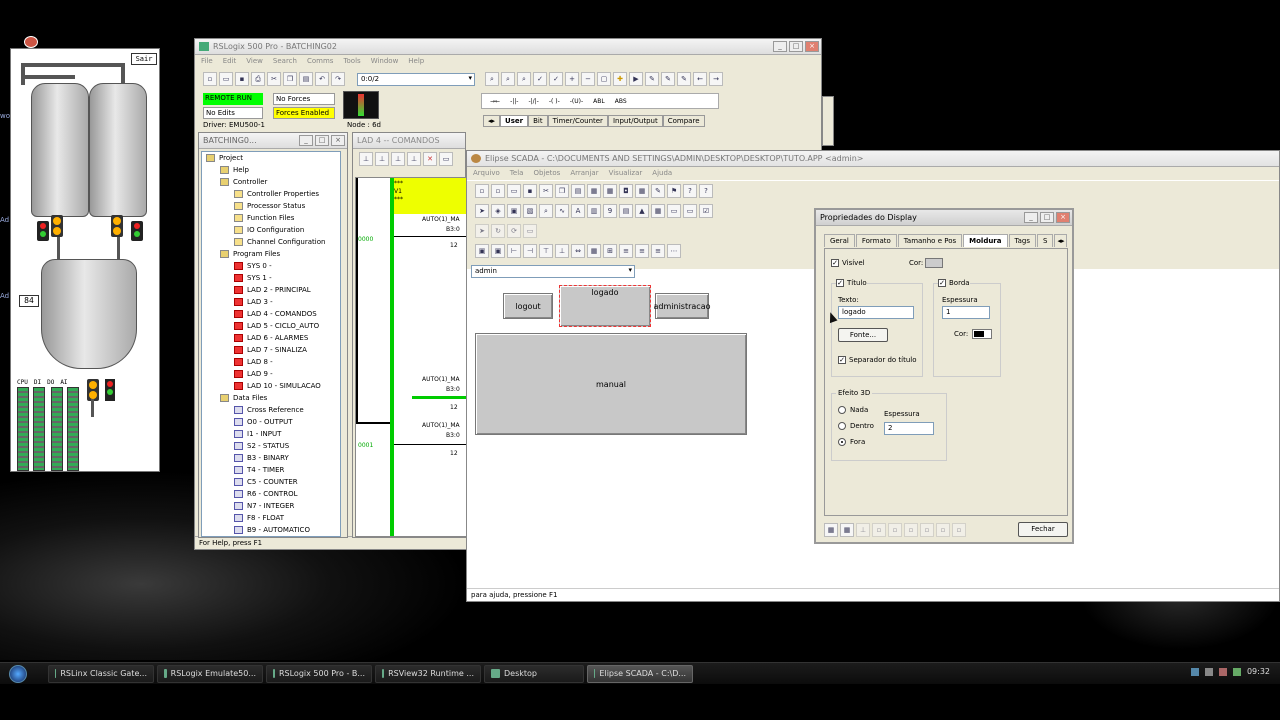 The image size is (1280, 720). Describe the element at coordinates (530, 251) in the screenshot. I see `align-right-icon: ⊣` at that location.